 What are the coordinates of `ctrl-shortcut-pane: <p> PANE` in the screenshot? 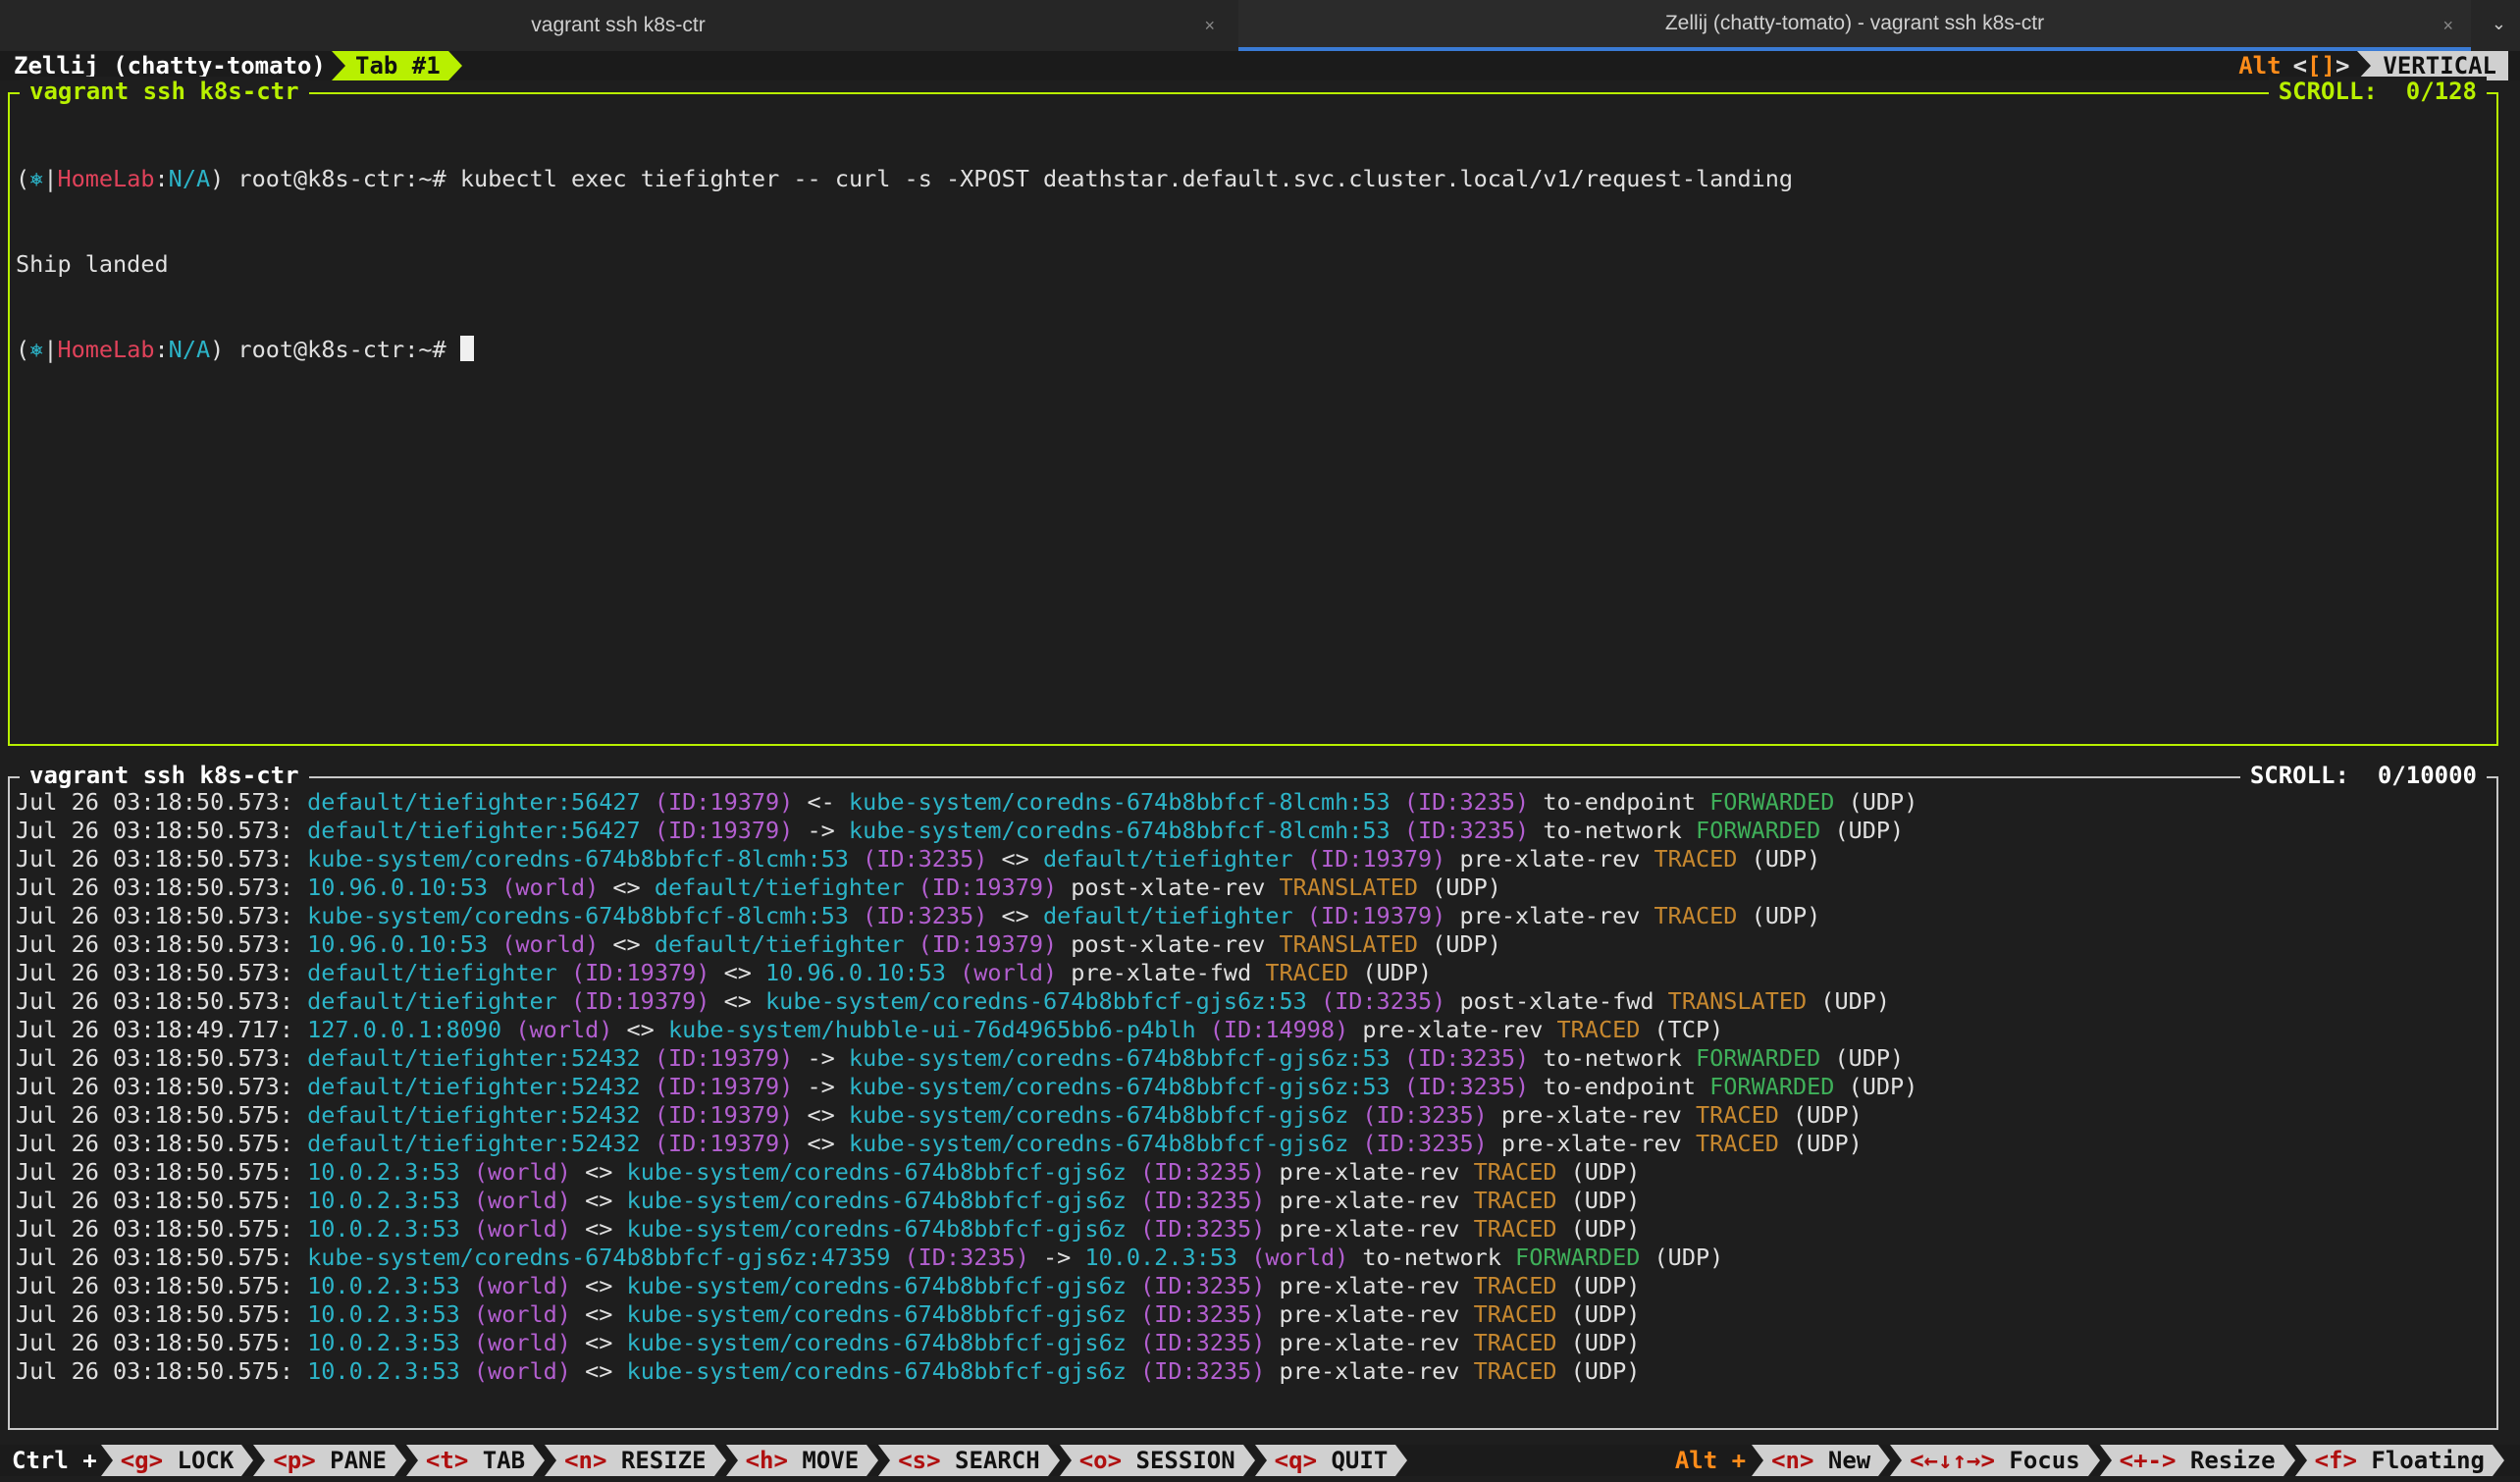 It's located at (329, 1460).